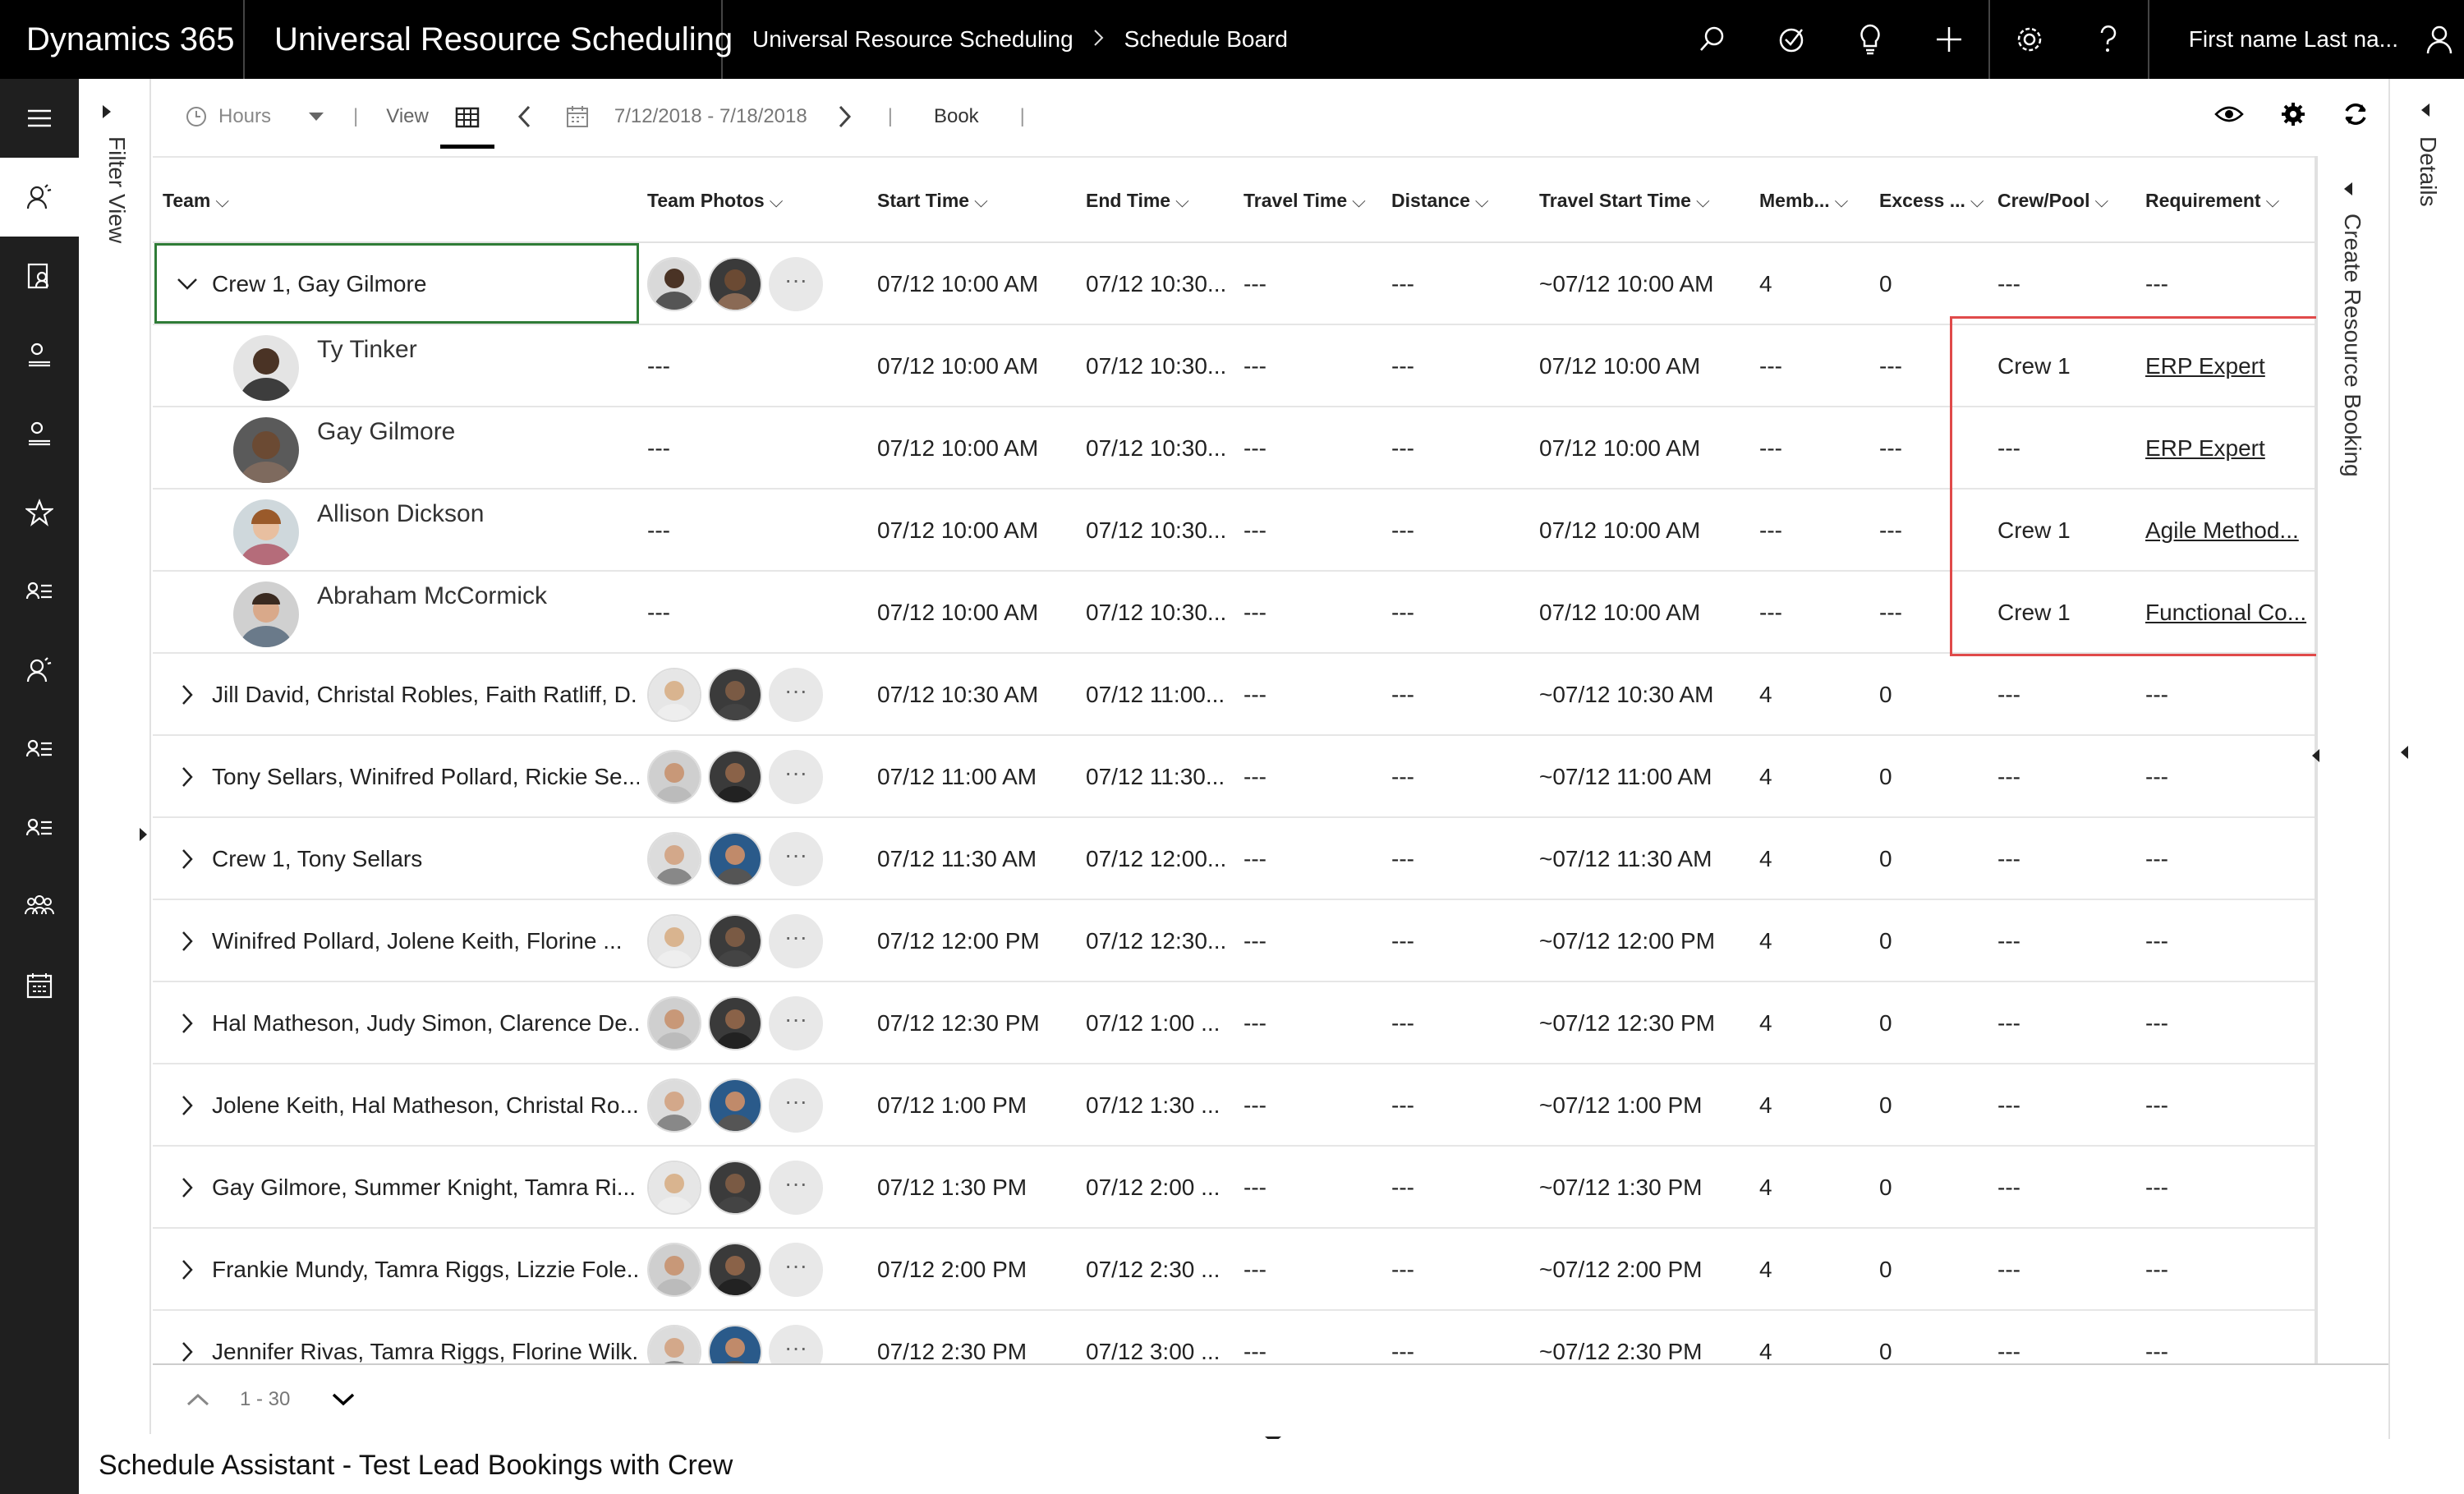 This screenshot has height=1494, width=2464. Describe the element at coordinates (39, 906) in the screenshot. I see `nav-crews-icon` at that location.